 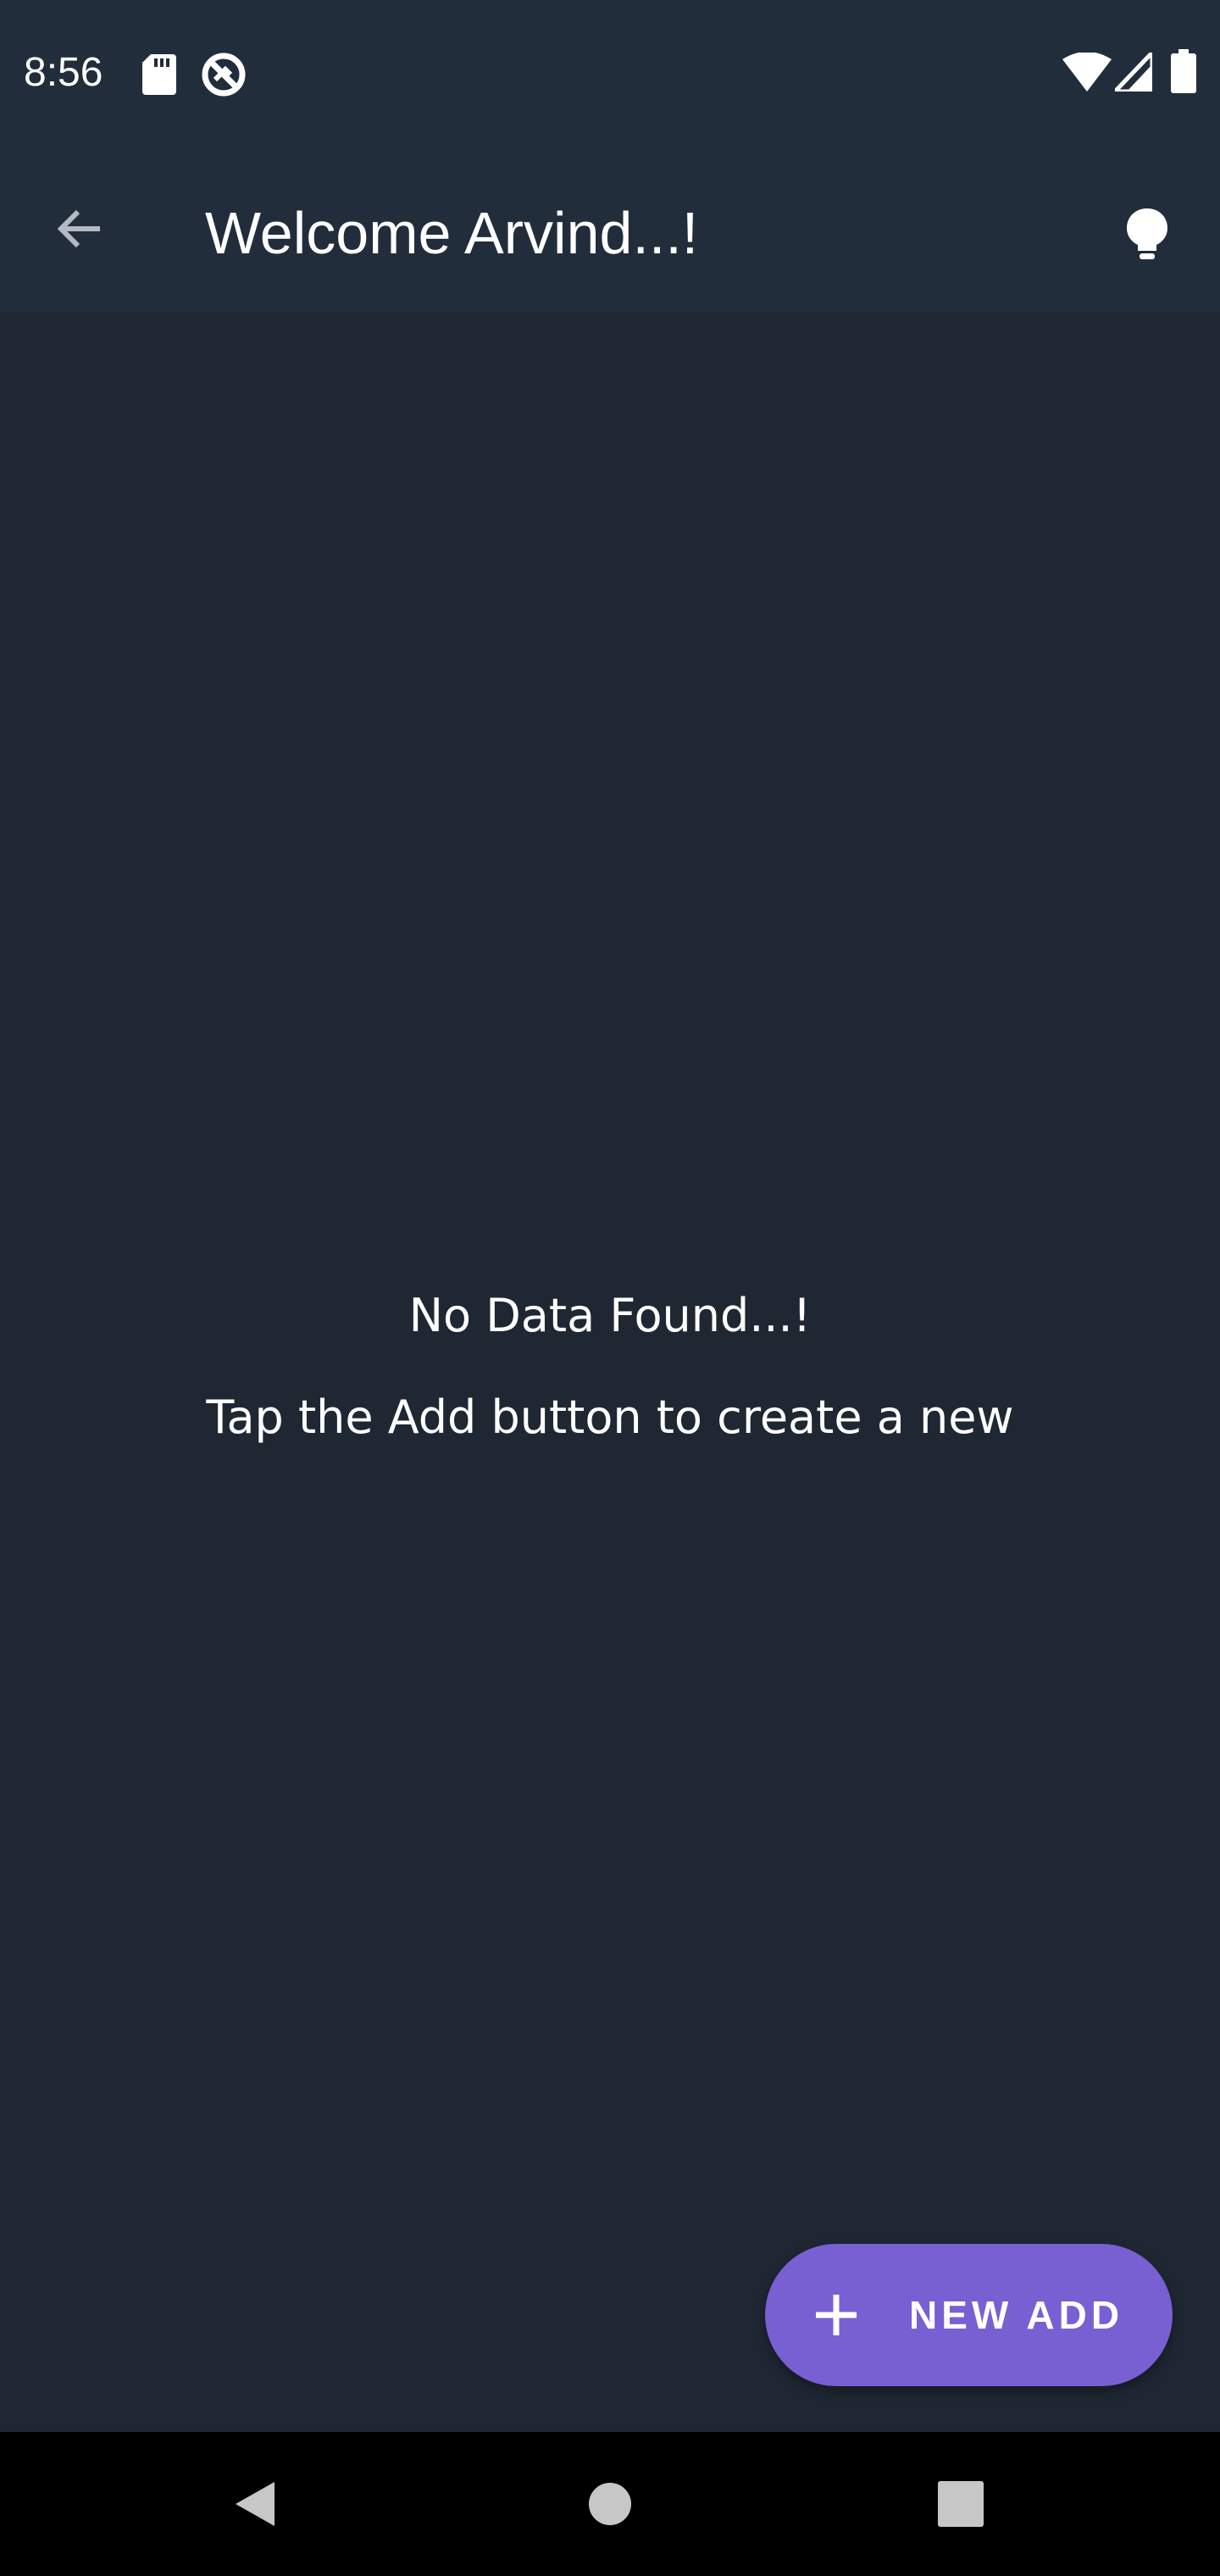 I want to click on home-circle-icon, so click(x=610, y=2504).